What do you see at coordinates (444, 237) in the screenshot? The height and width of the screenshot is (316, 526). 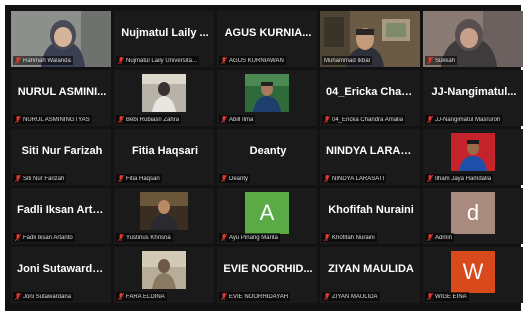 I see `participant-name: Admin` at bounding box center [444, 237].